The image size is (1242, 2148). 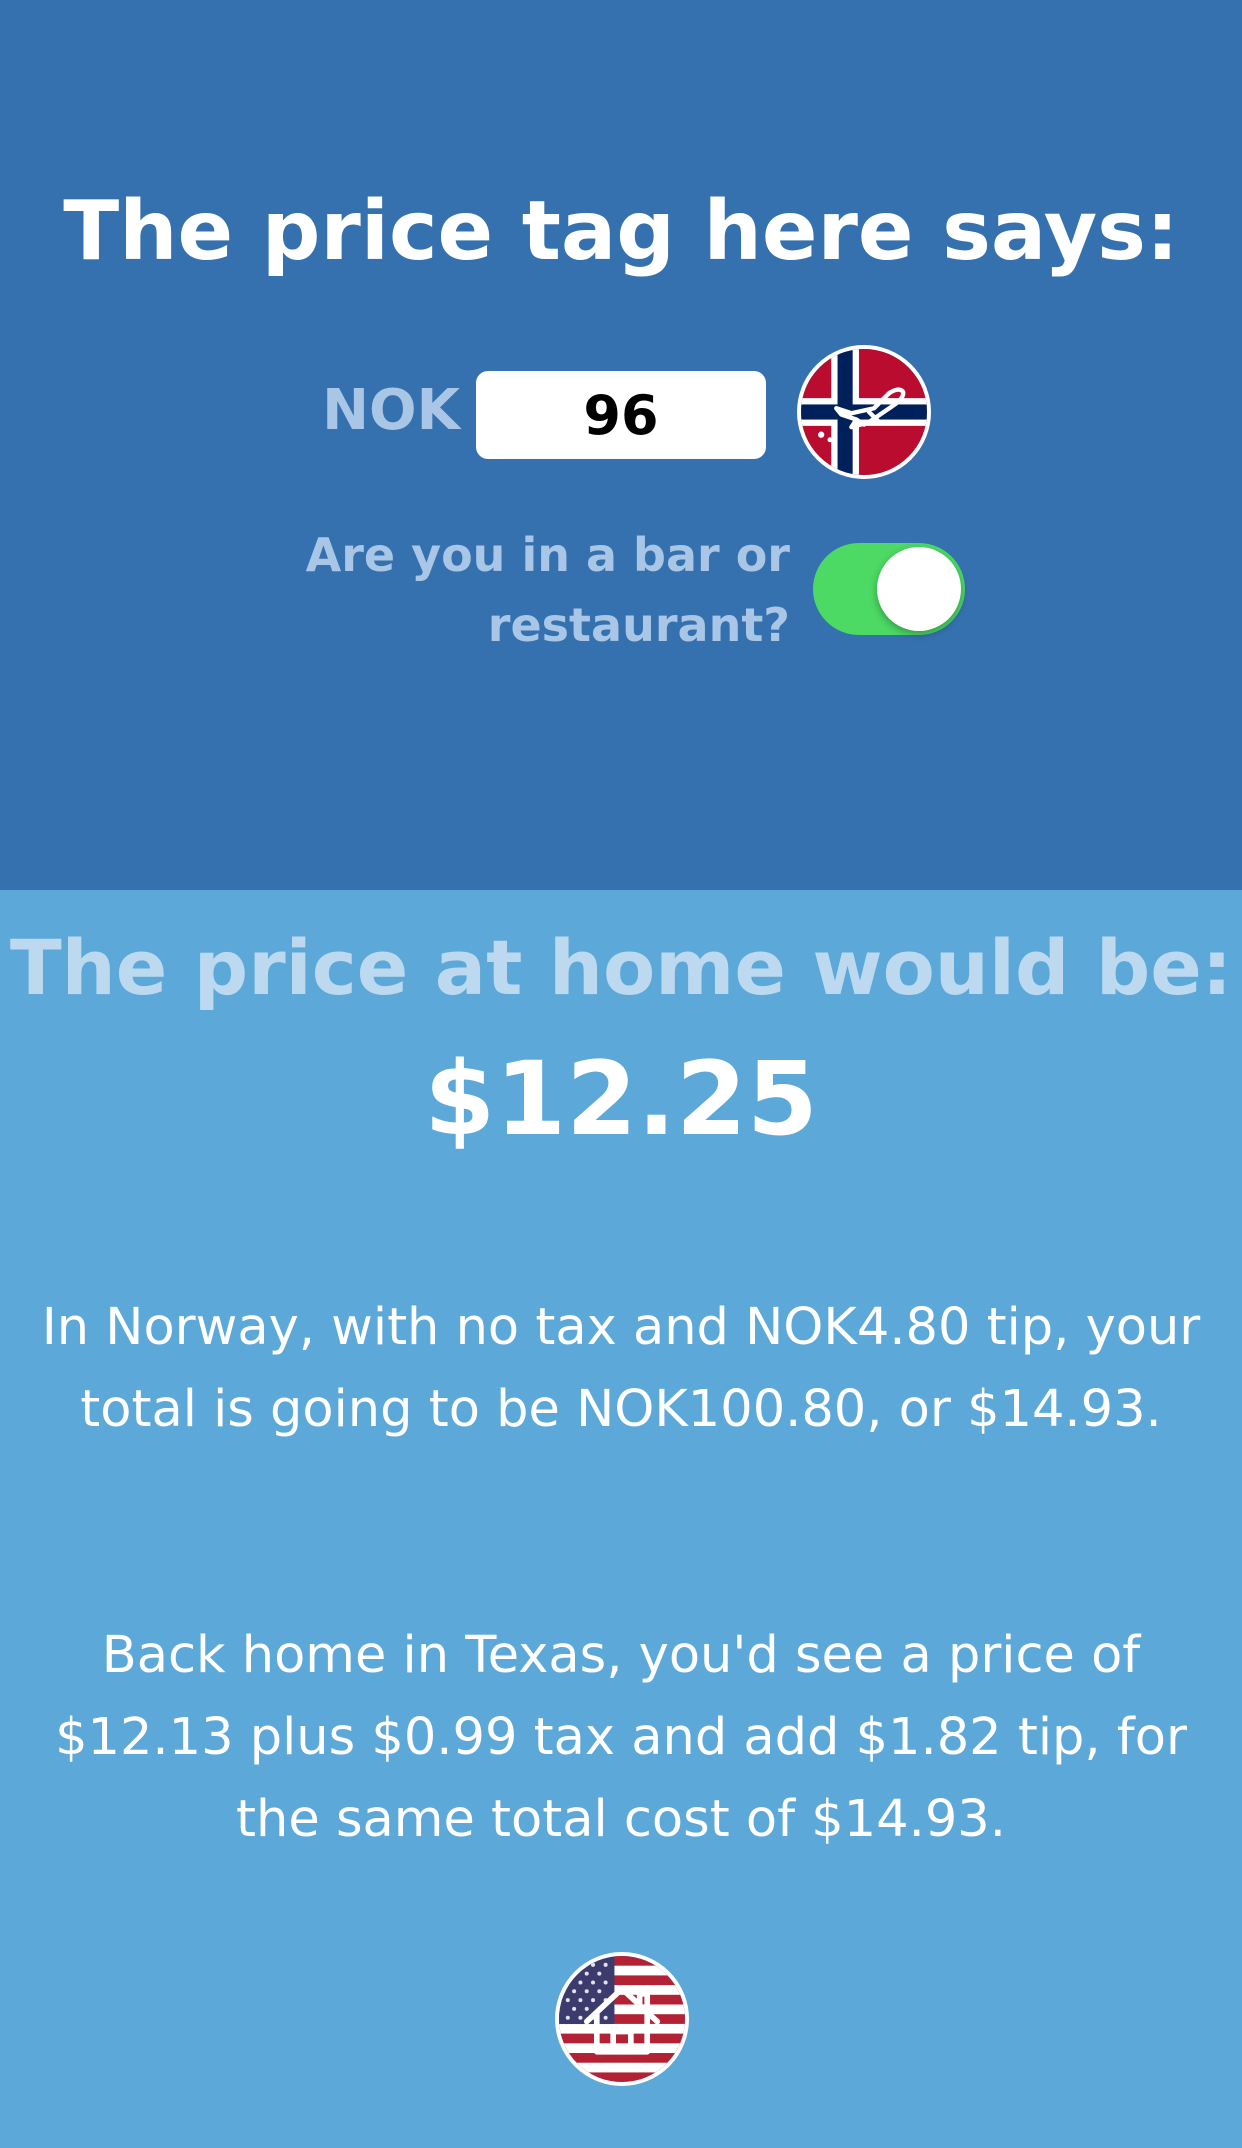 I want to click on norway-flag-airplane-icon, so click(x=864, y=412).